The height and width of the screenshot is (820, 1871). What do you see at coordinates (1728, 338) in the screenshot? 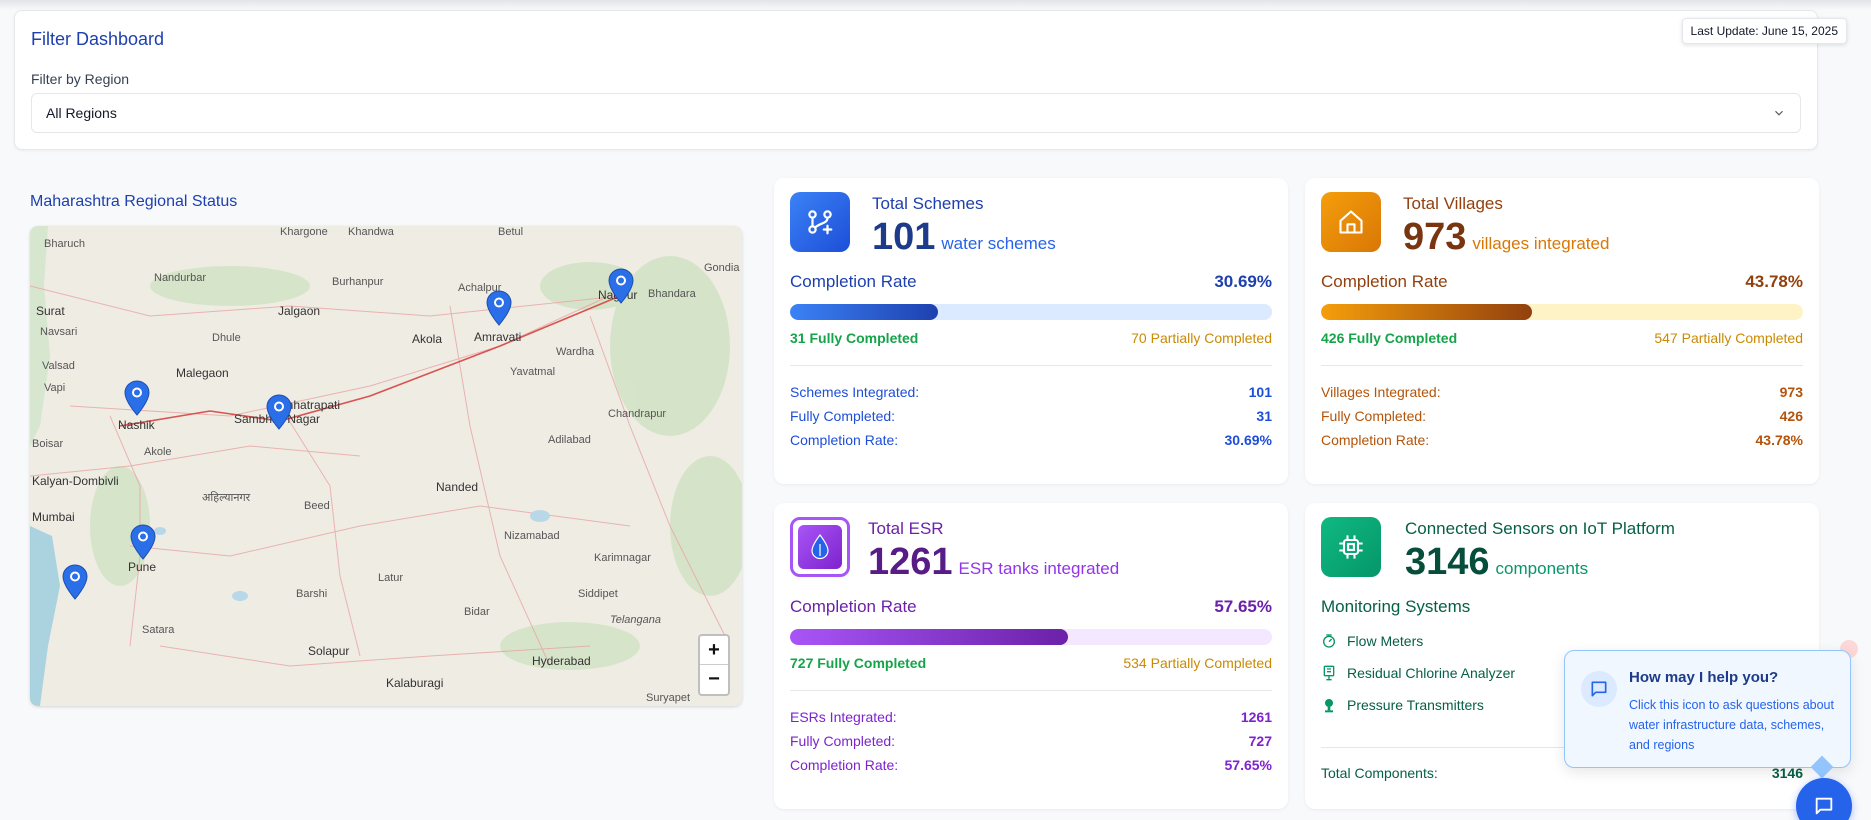
I see `partially-completed: 547 Partially Completed` at bounding box center [1728, 338].